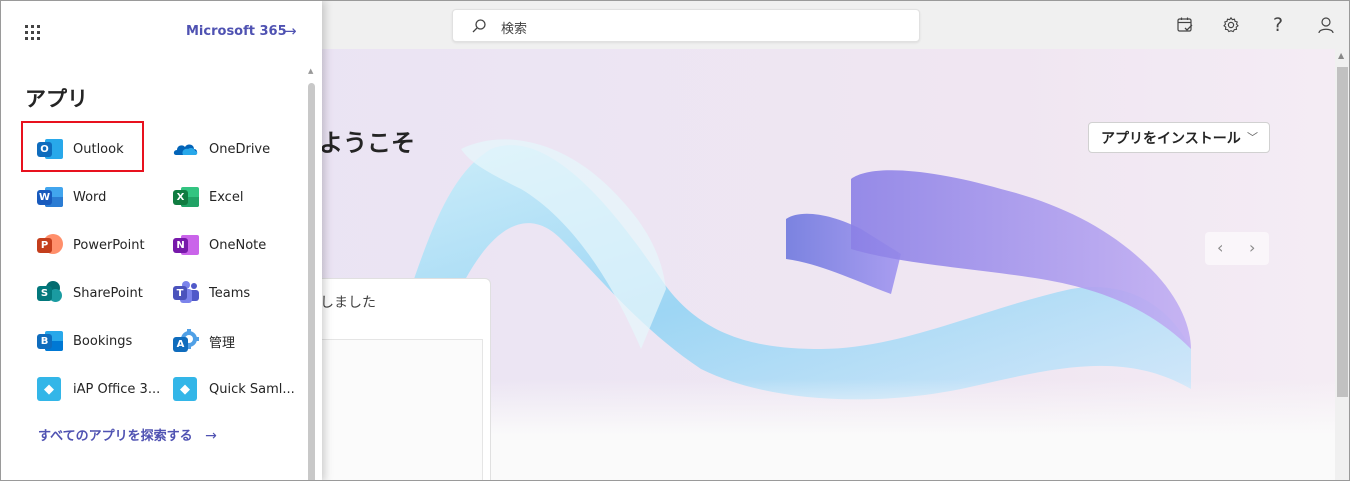 This screenshot has height=481, width=1350. What do you see at coordinates (1220, 247) in the screenshot?
I see `chevron-left-icon: ‹` at bounding box center [1220, 247].